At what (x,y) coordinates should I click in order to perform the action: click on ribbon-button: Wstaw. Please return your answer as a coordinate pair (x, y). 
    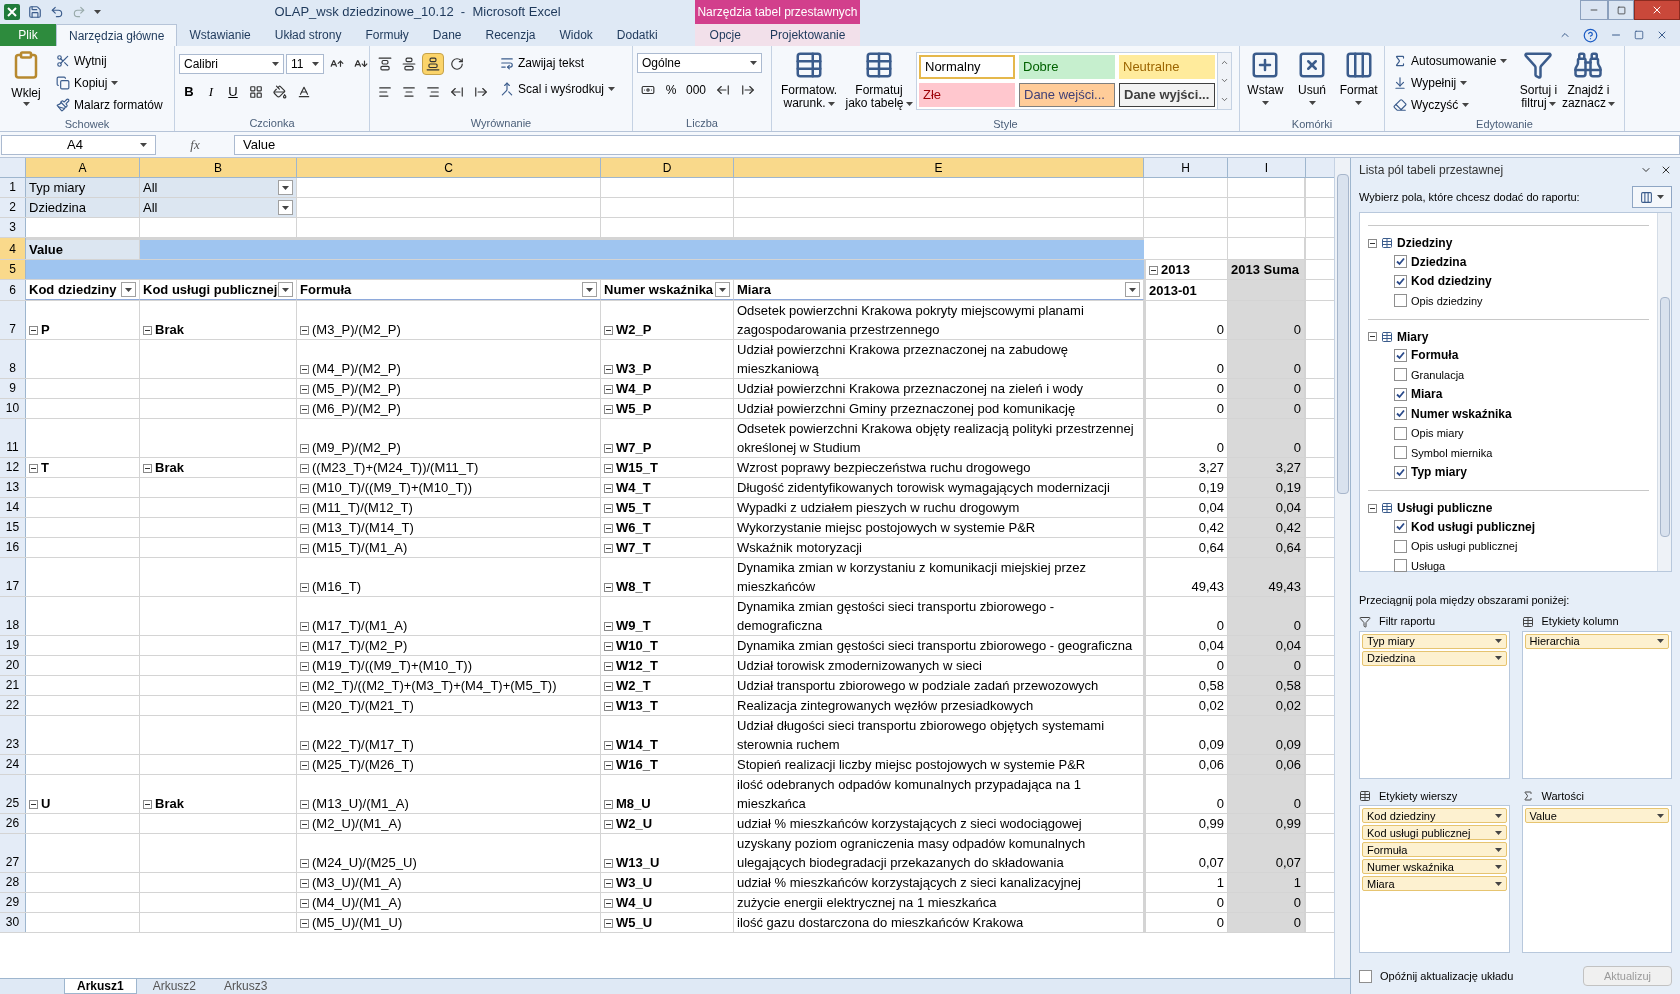
    Looking at the image, I should click on (1265, 83).